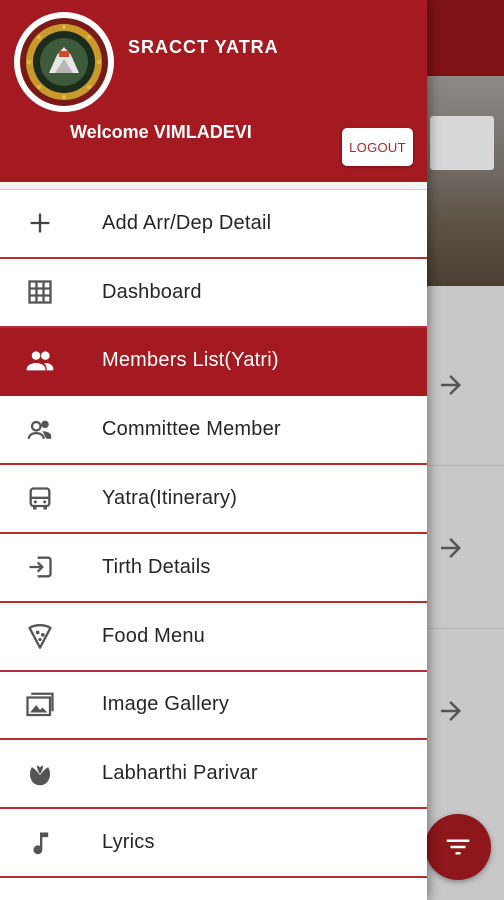 The height and width of the screenshot is (900, 504). Describe the element at coordinates (170, 498) in the screenshot. I see `menu-item-label: Yatra(Itinerary)` at that location.